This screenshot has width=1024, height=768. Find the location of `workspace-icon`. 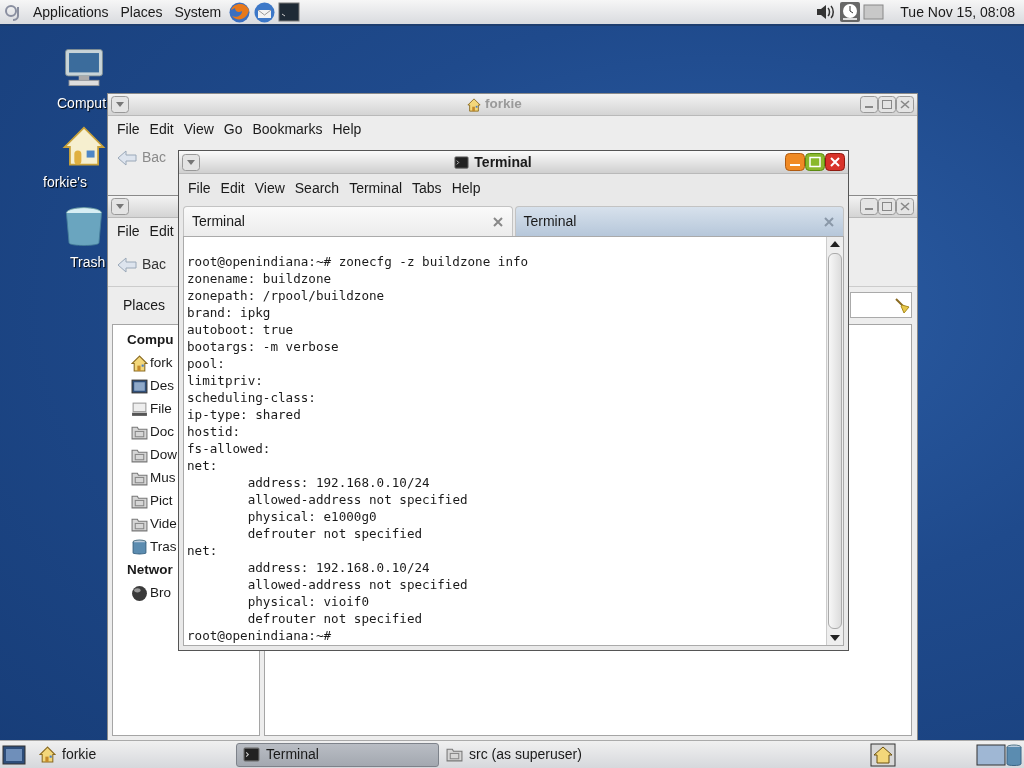

workspace-icon is located at coordinates (991, 754).